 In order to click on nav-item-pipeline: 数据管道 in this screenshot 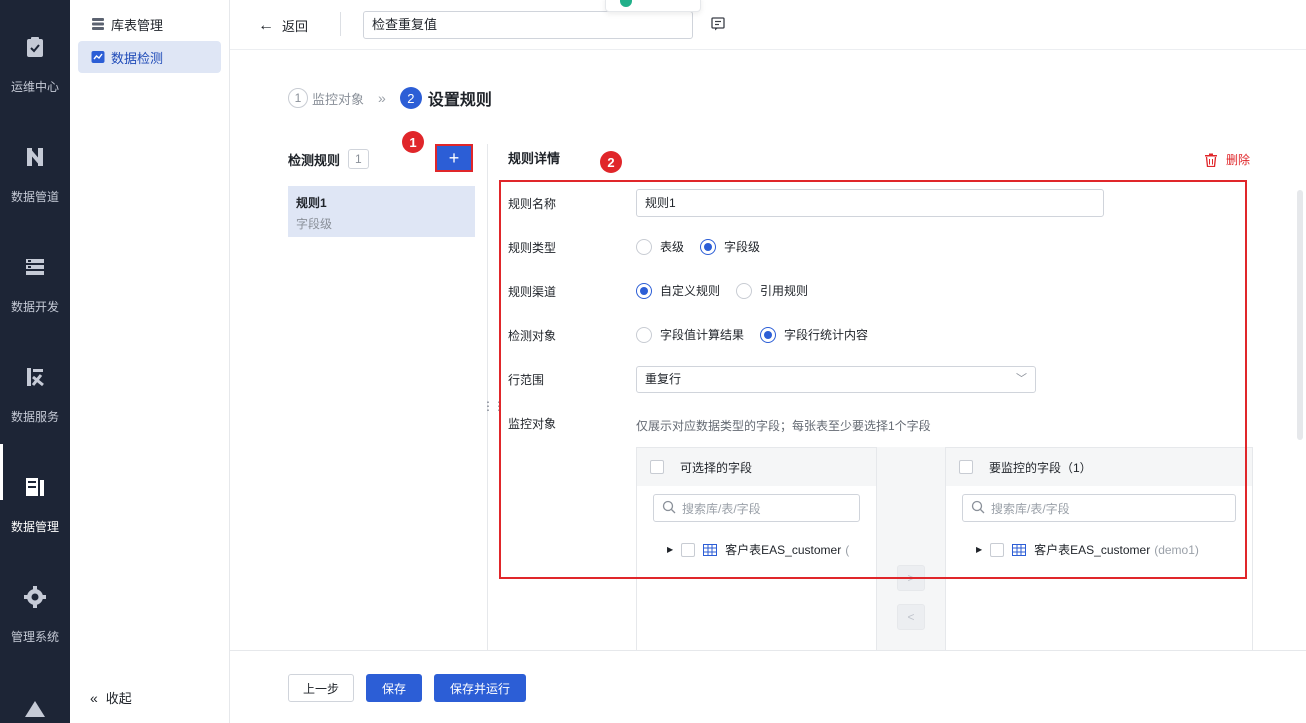, I will do `click(35, 165)`.